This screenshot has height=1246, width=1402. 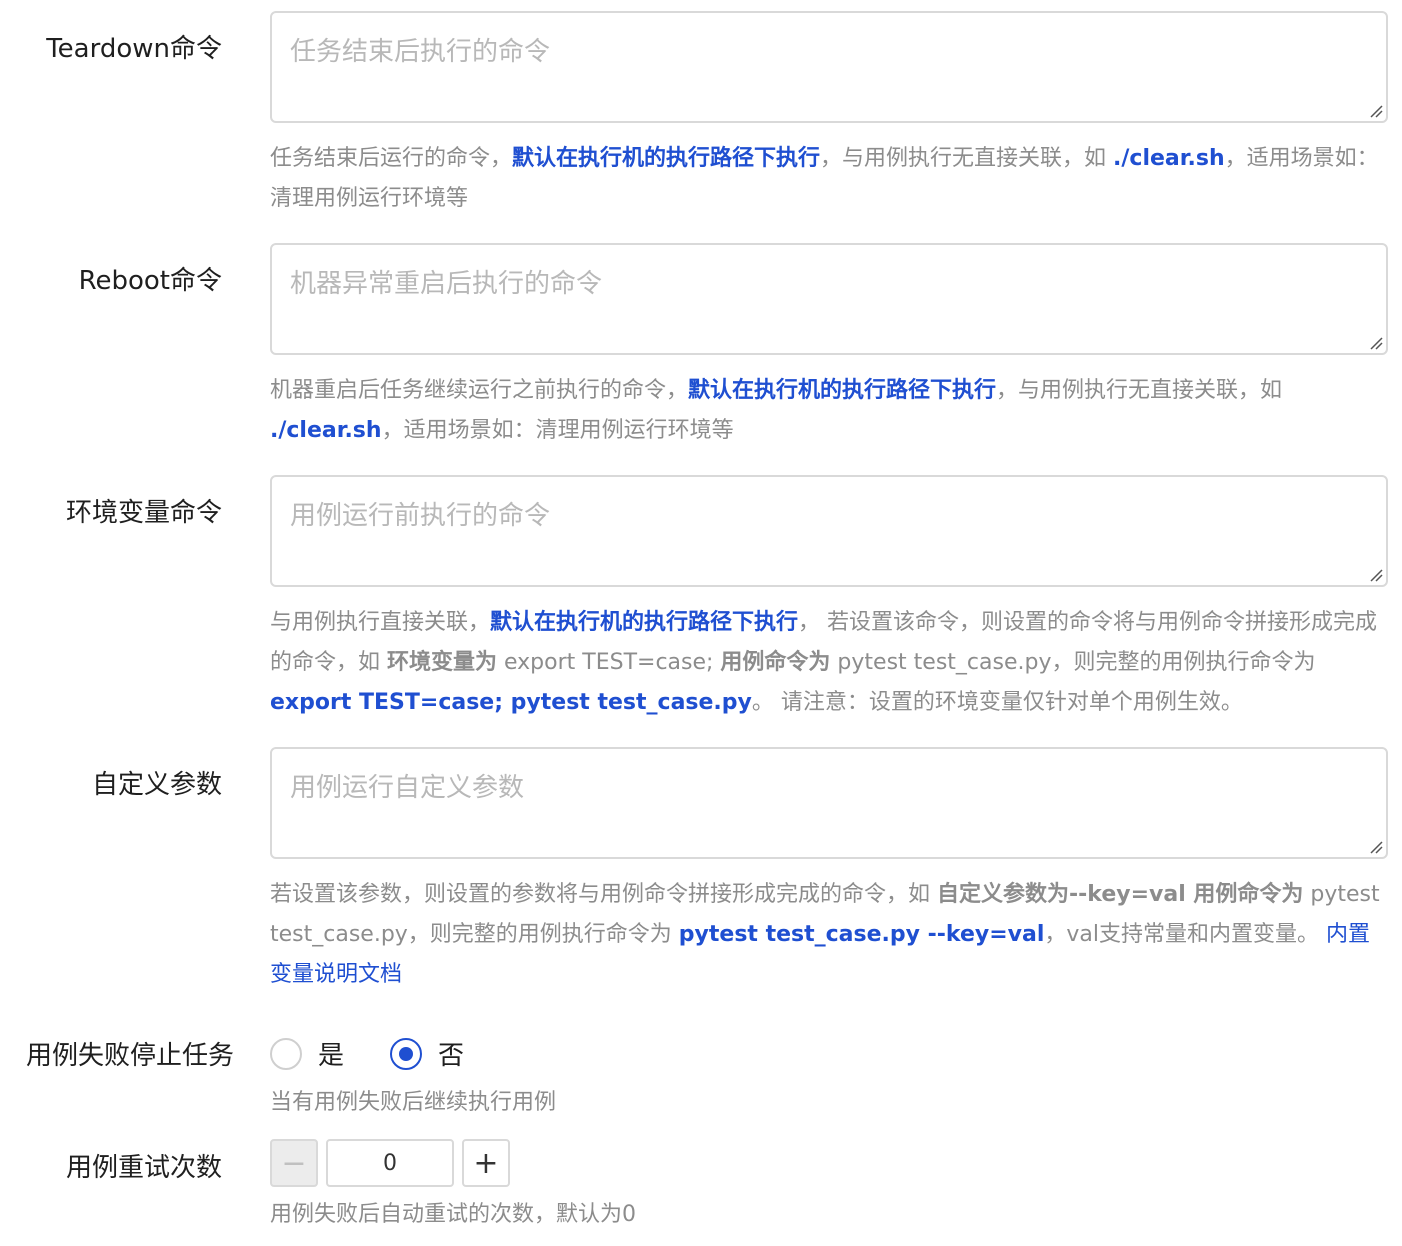 I want to click on env-textarea: 用例运行前执行的命令, so click(x=829, y=531).